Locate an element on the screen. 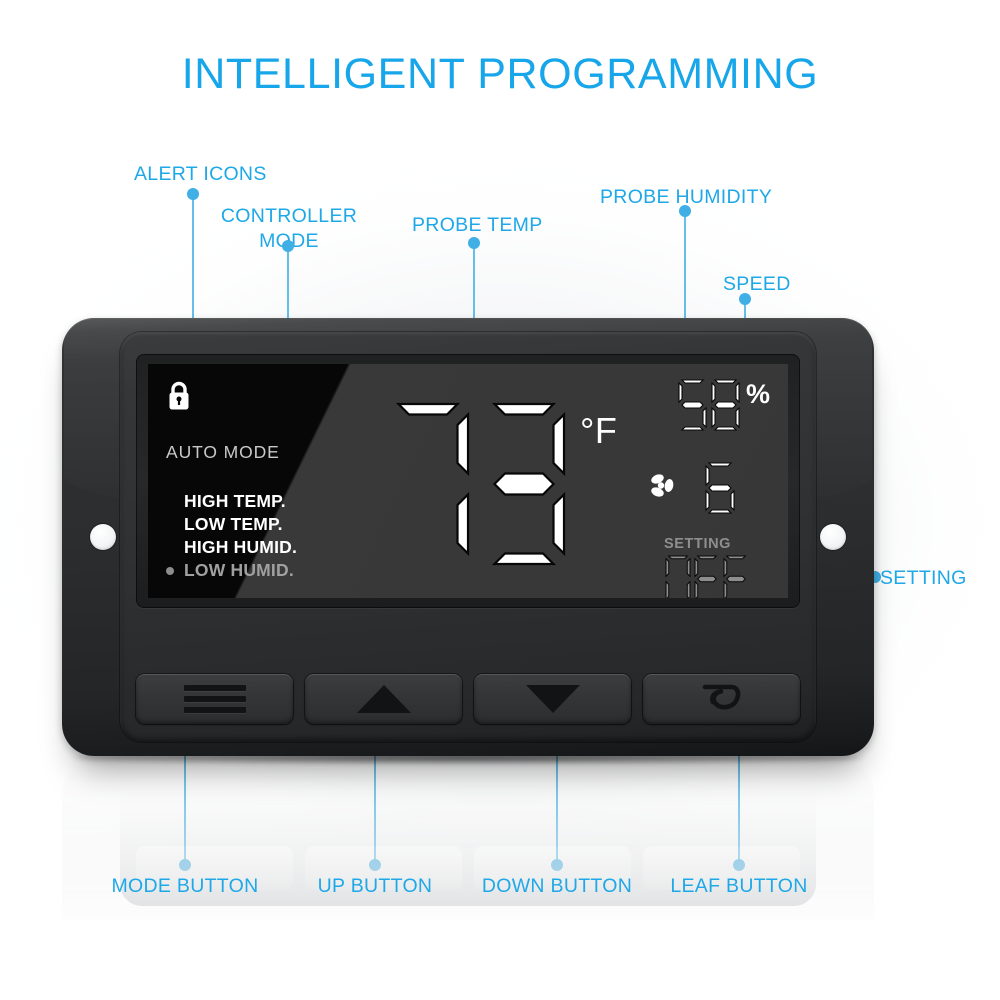  hamburger-icon is located at coordinates (214, 699).